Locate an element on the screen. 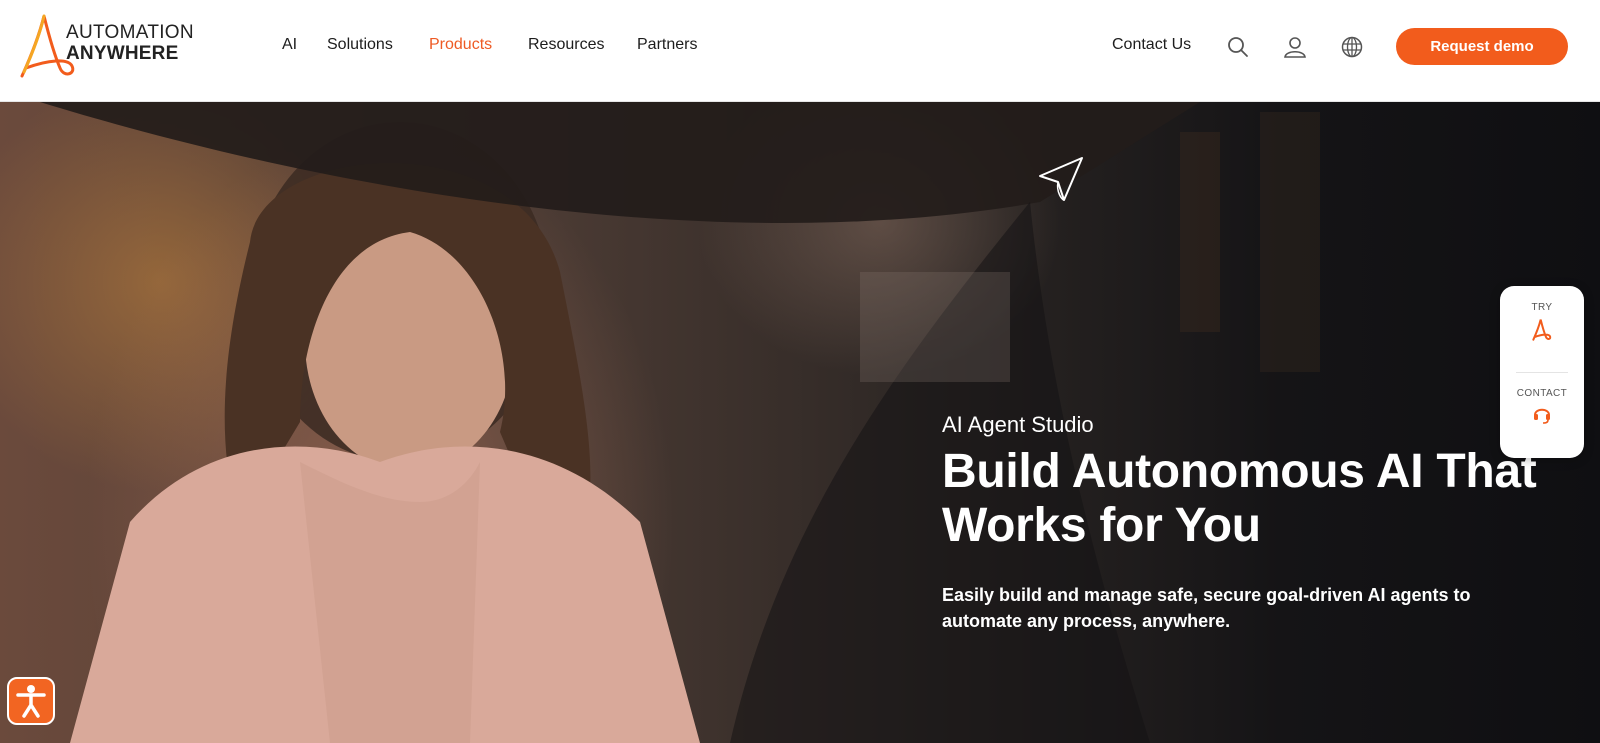 This screenshot has width=1600, height=743. contact-widget-button: CONTACT is located at coordinates (1542, 408).